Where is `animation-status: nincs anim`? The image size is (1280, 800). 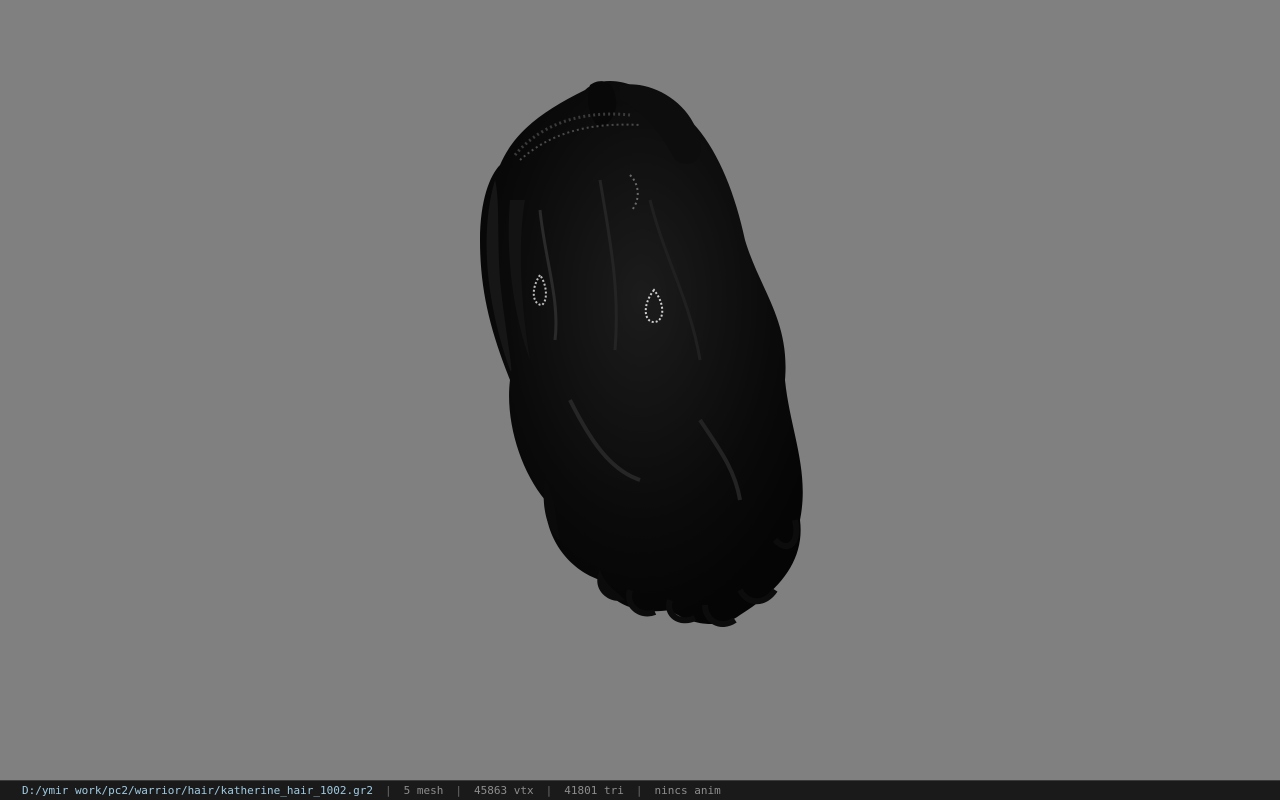
animation-status: nincs anim is located at coordinates (687, 790).